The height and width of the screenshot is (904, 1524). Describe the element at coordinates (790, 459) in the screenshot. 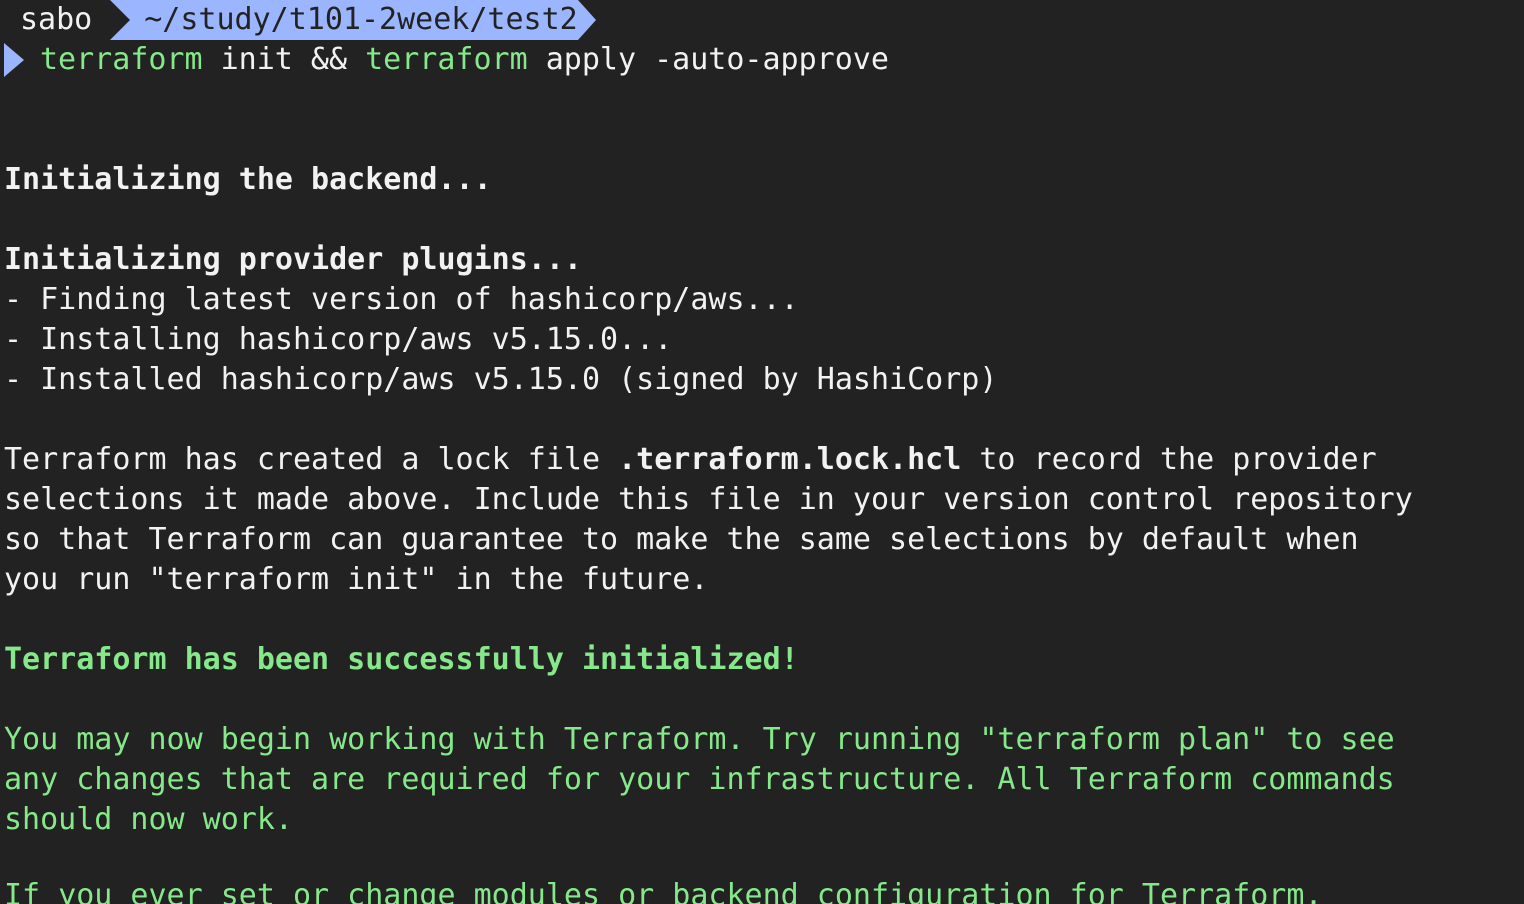

I see `lock-filename: .terraform.lock.hcl` at that location.